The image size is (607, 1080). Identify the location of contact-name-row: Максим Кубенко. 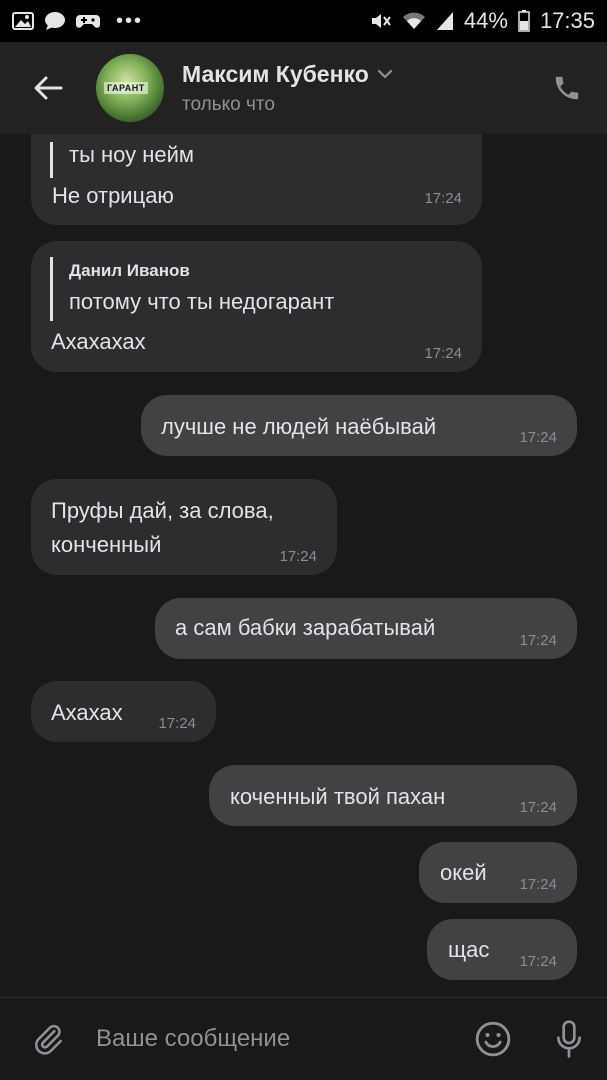
(354, 74).